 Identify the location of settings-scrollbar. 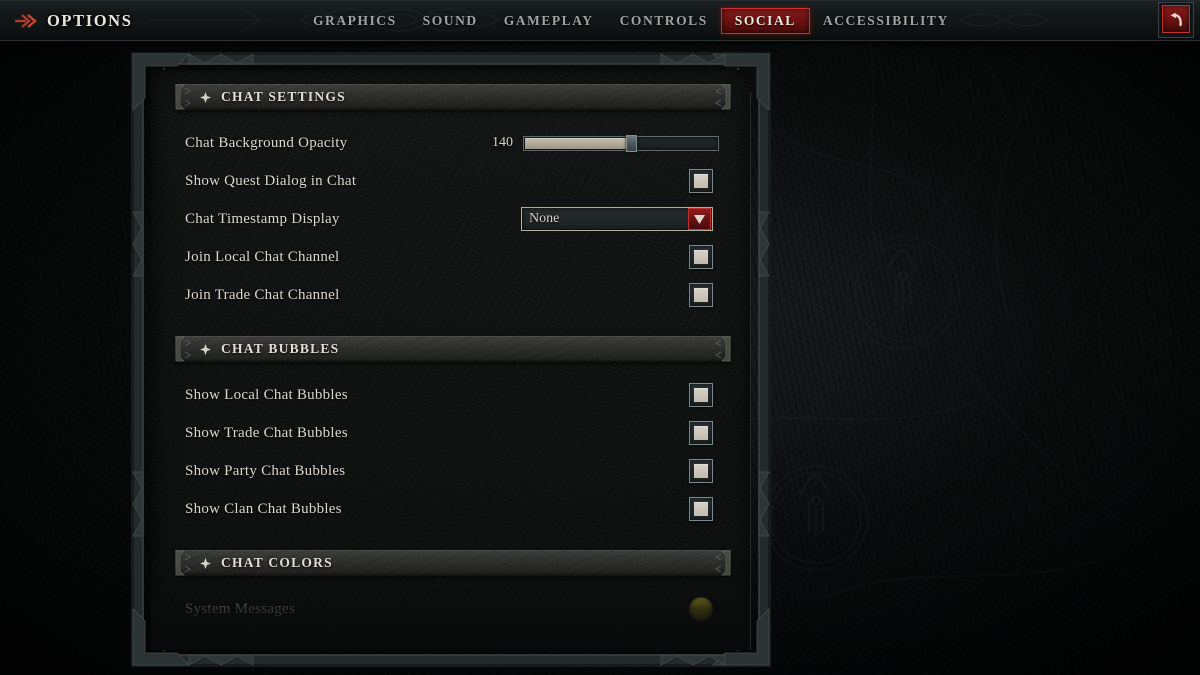
(750, 371).